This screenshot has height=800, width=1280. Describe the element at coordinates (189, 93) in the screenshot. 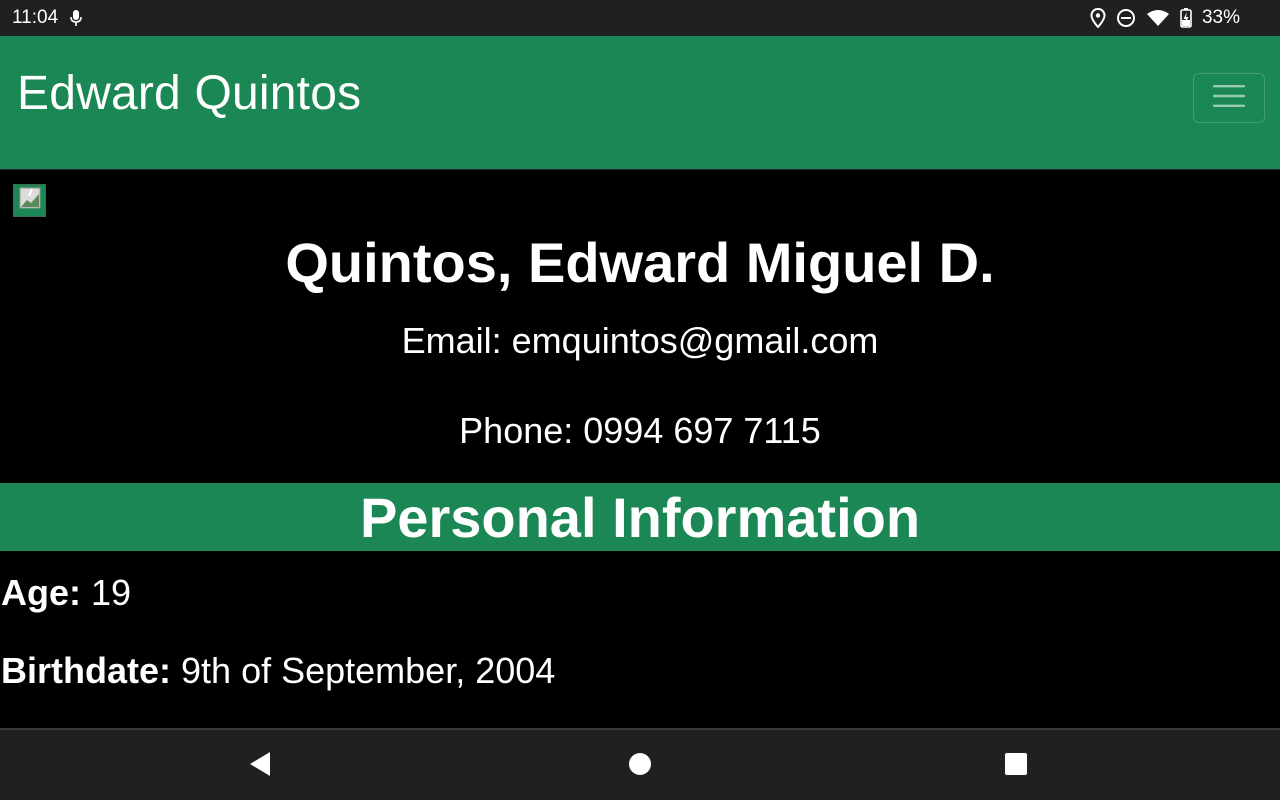

I see `navbar-brand: Edward Quintos` at that location.